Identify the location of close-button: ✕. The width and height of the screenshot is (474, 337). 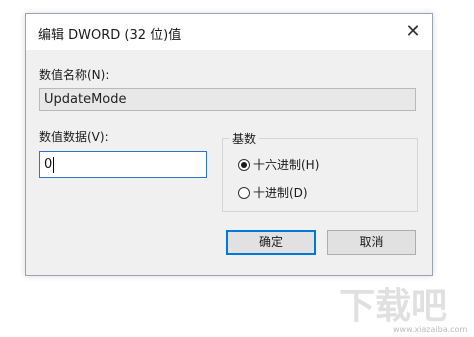
(413, 32).